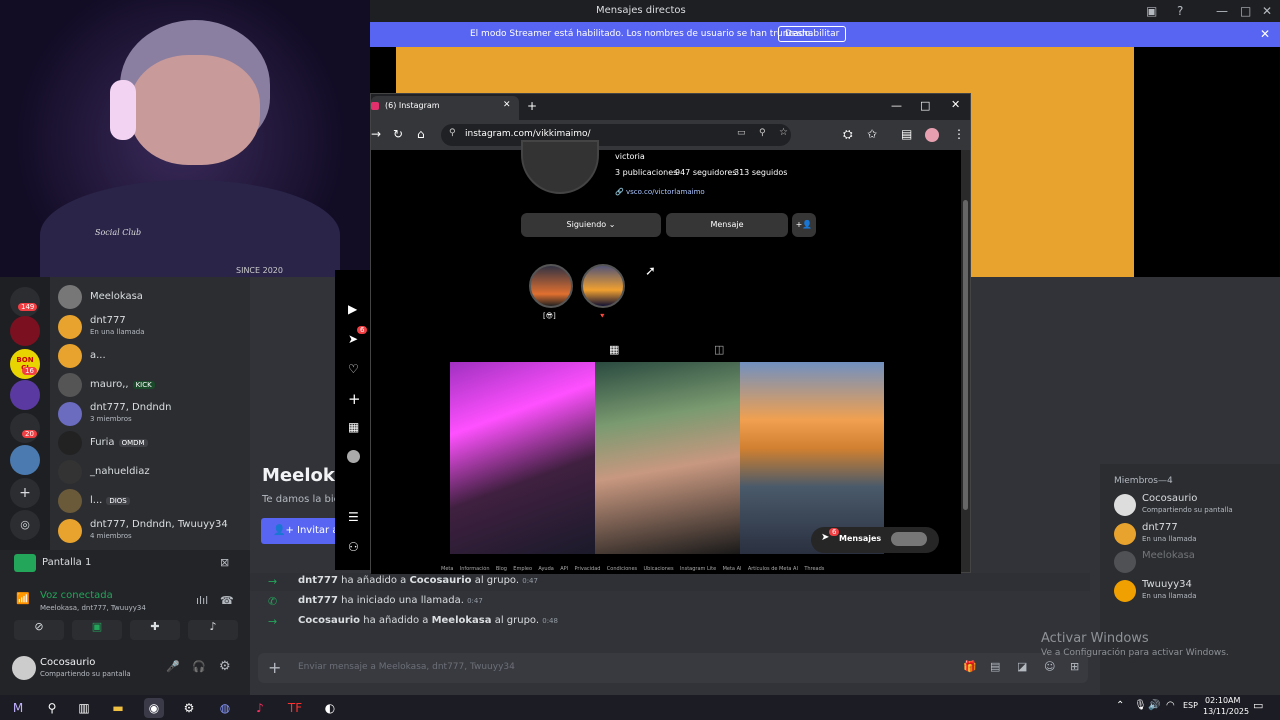 The image size is (1280, 720). Describe the element at coordinates (501, 569) in the screenshot. I see `footer-link: Blog` at that location.